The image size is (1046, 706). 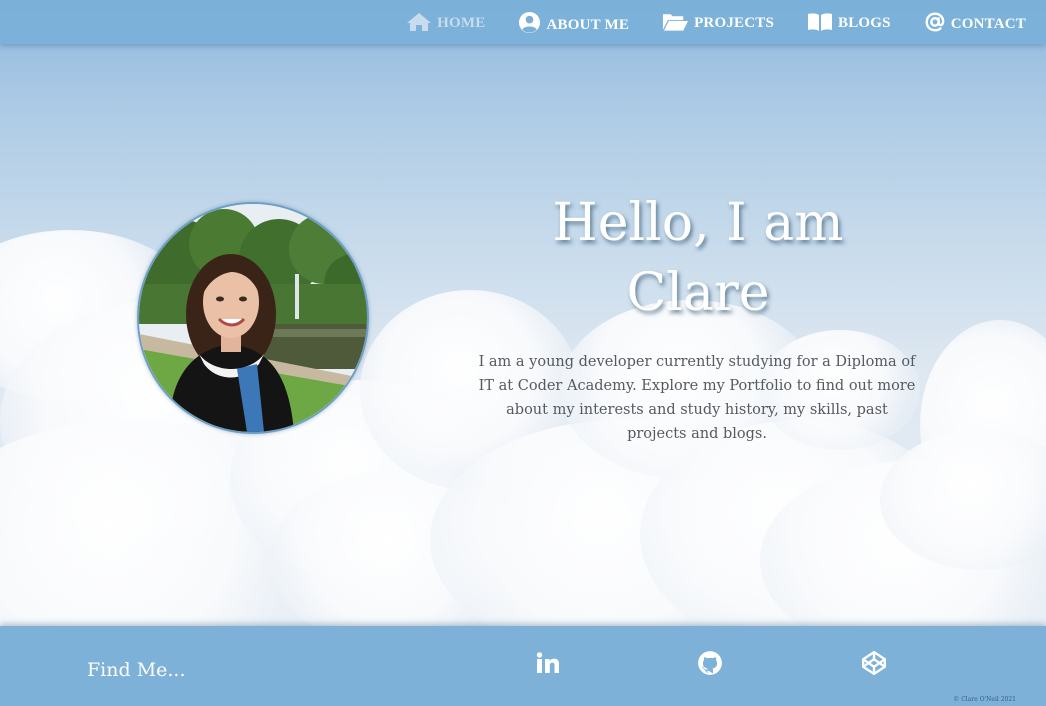 I want to click on nav-about-link: ABOUT ME, so click(x=573, y=22).